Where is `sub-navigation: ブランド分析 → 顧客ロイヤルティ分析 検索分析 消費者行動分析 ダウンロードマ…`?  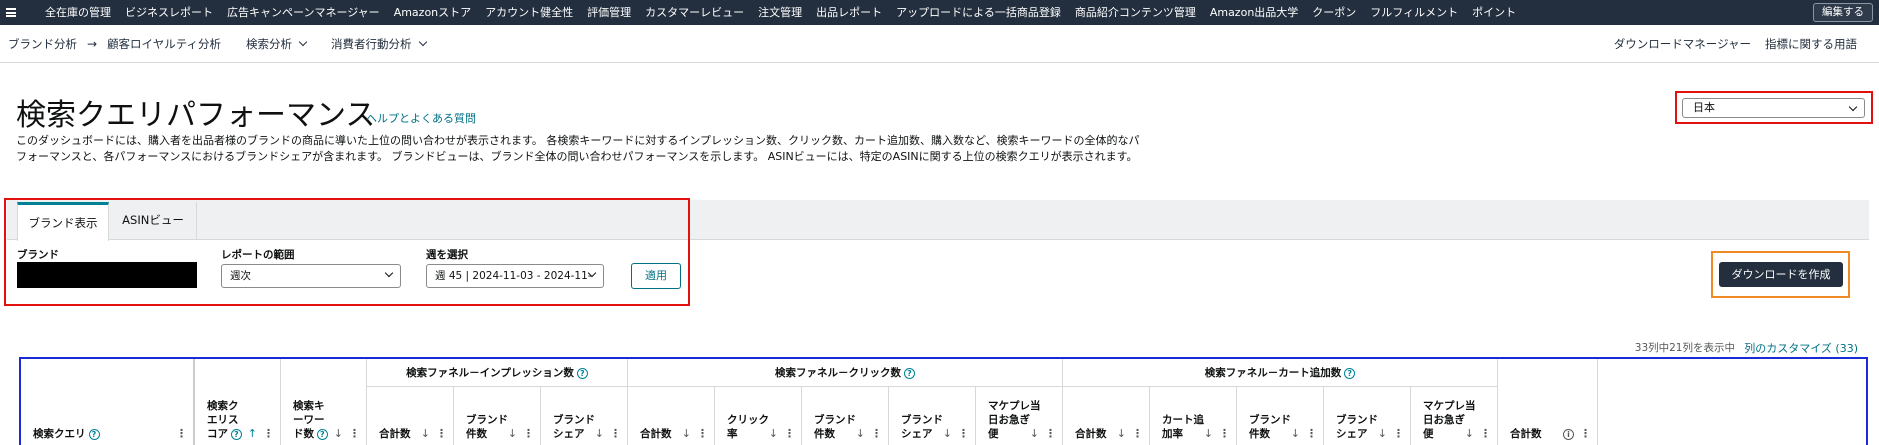 sub-navigation: ブランド分析 → 顧客ロイヤルティ分析 検索分析 消費者行動分析 ダウンロードマ… is located at coordinates (939, 44).